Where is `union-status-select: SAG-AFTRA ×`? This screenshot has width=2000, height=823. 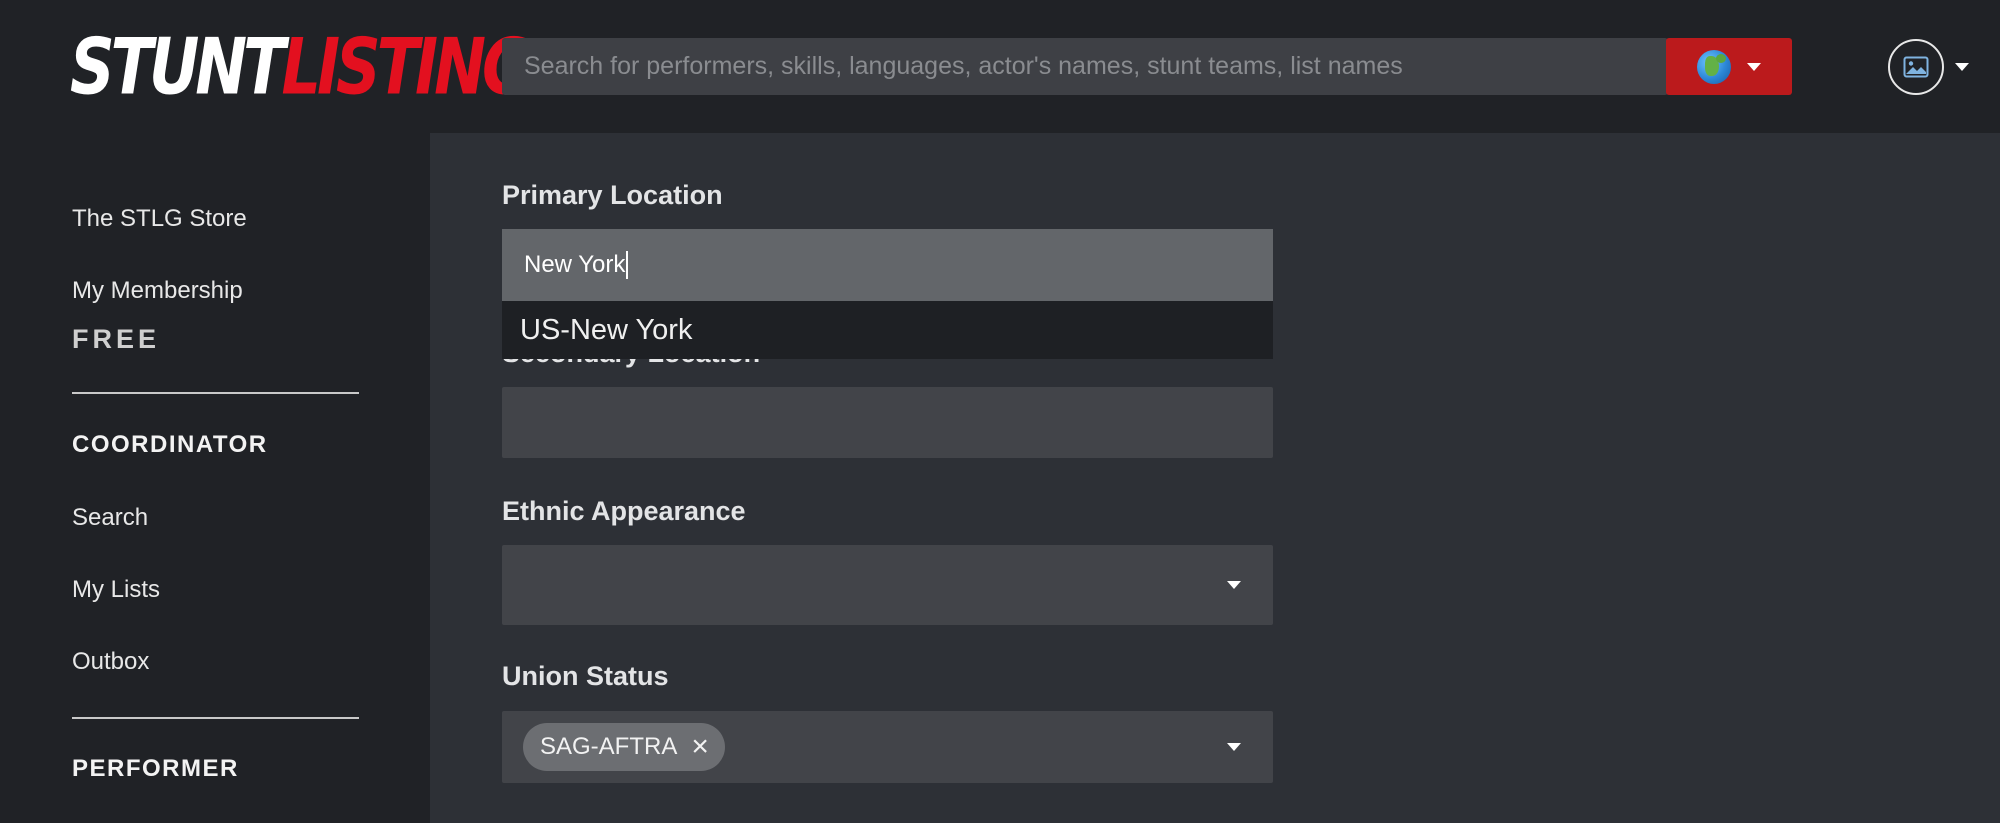 union-status-select: SAG-AFTRA × is located at coordinates (887, 747).